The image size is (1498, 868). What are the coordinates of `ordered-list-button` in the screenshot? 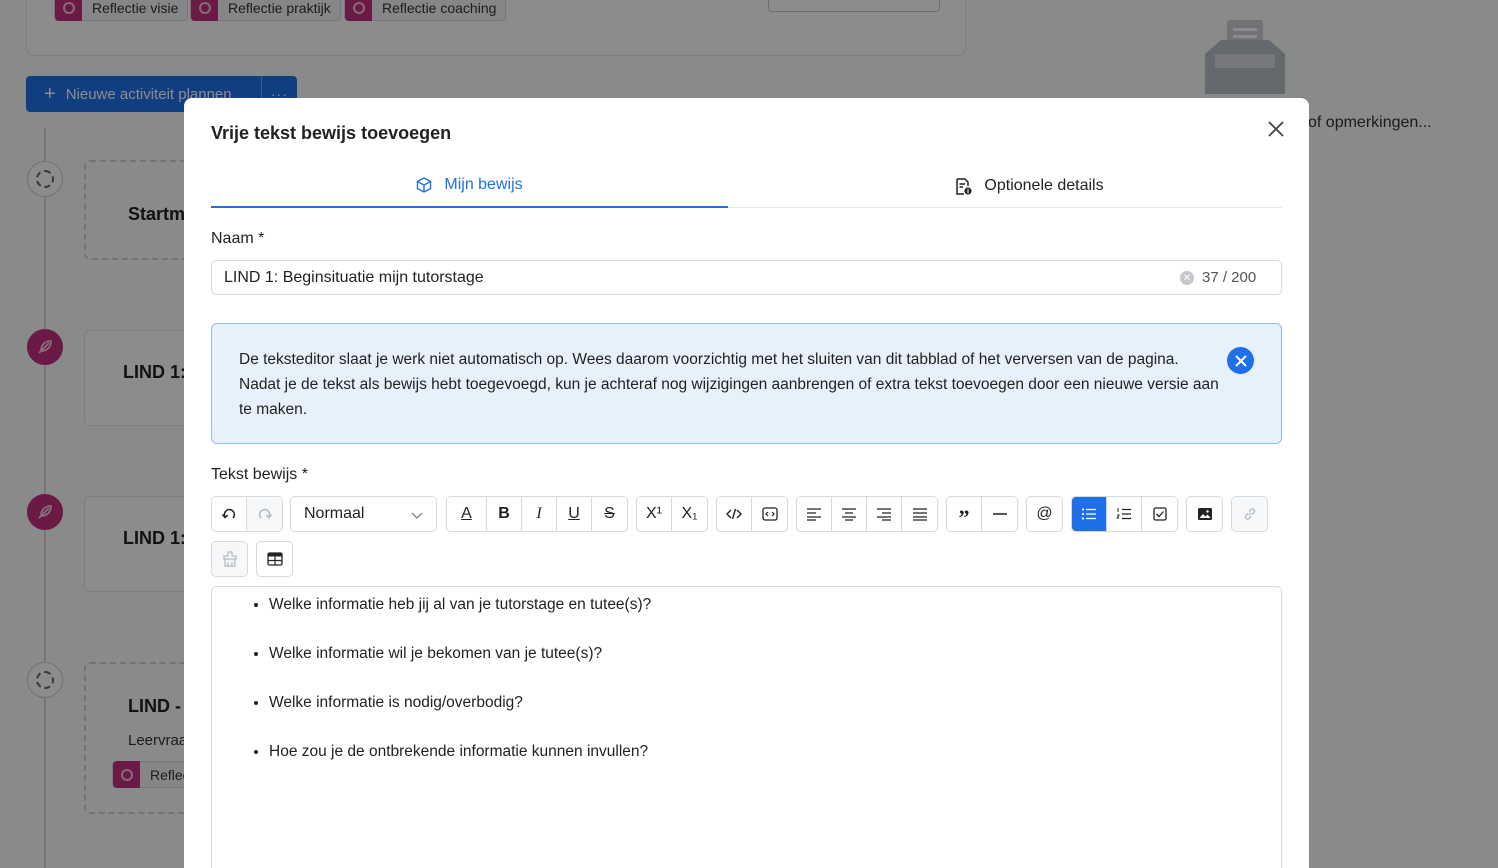 It's located at (1124, 514).